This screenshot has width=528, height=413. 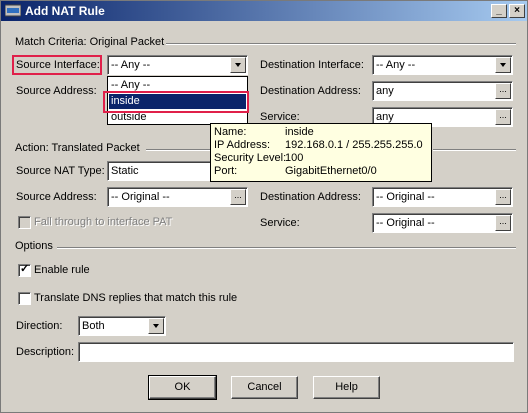 I want to click on translated-service-label: Service:, so click(x=280, y=223).